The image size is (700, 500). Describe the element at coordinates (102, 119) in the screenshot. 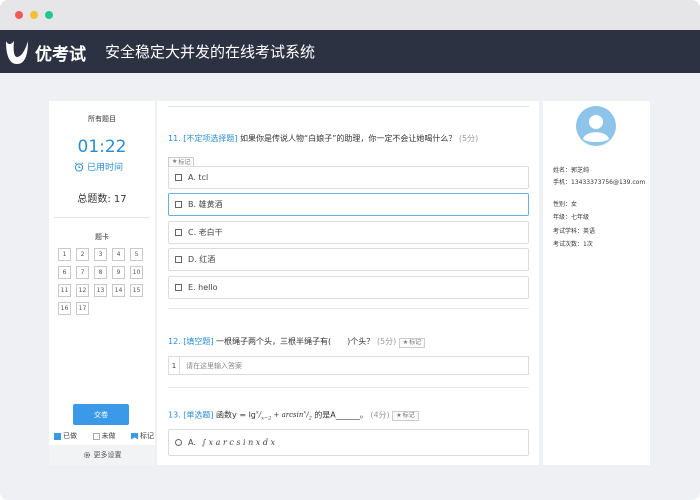

I see `all-questions-title: 所有题目` at that location.